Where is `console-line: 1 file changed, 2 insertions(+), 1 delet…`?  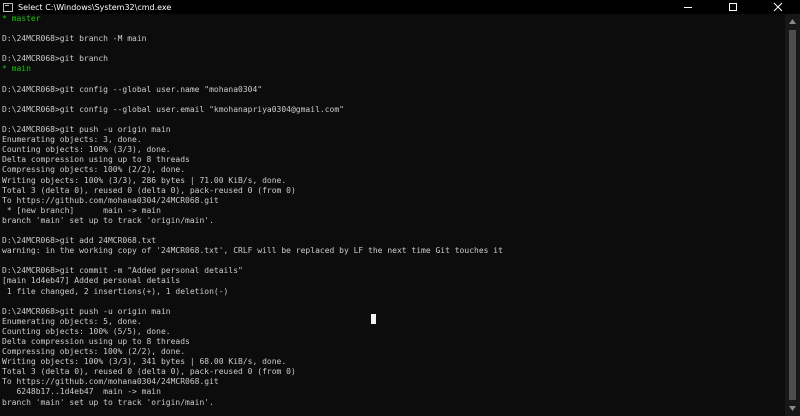
console-line: 1 file changed, 2 insertions(+), 1 delet… is located at coordinates (115, 291).